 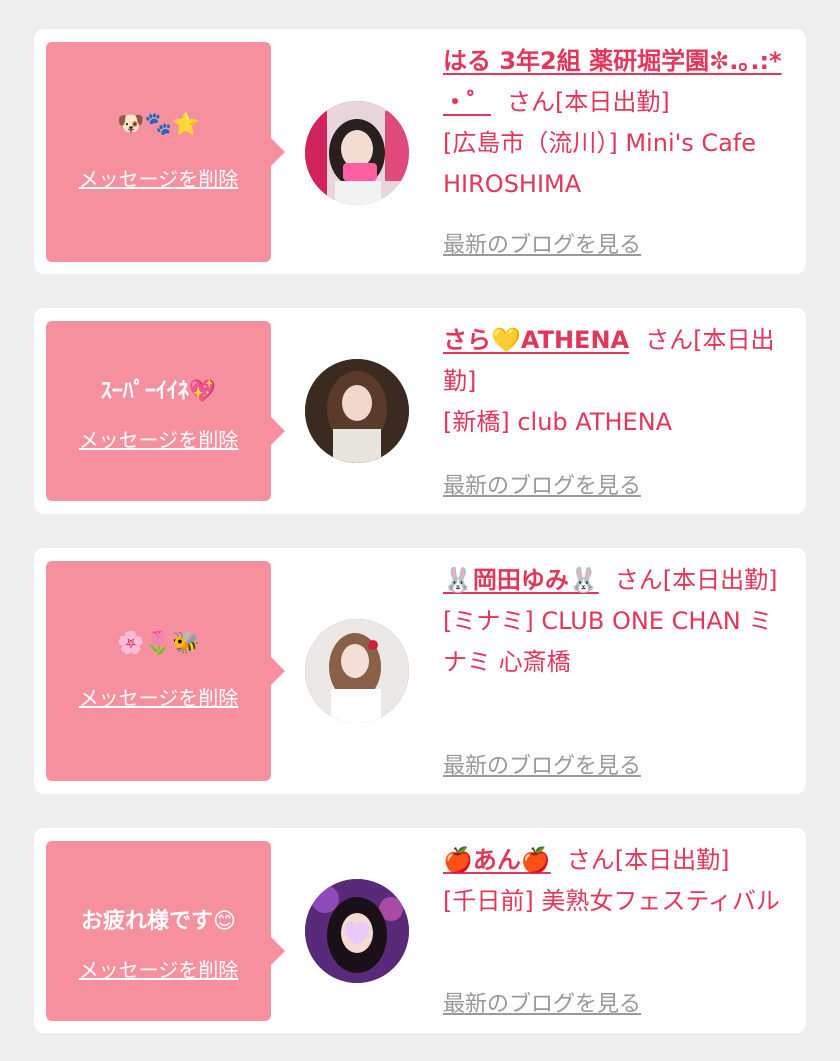 What do you see at coordinates (165, 671) in the screenshot?
I see `message-bubble: 🌸🌷🐝 メッセージを削除` at bounding box center [165, 671].